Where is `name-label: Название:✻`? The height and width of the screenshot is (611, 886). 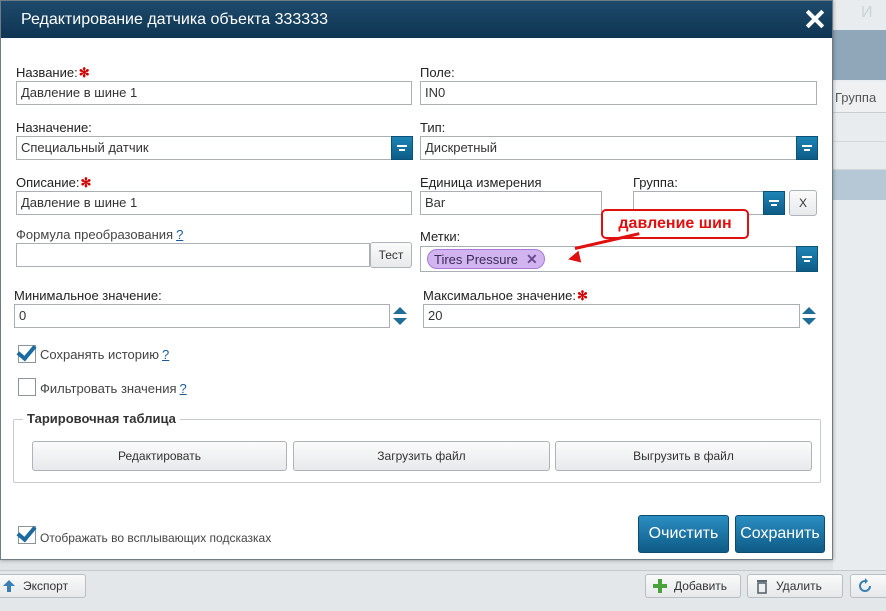
name-label: Название:✻ is located at coordinates (53, 72).